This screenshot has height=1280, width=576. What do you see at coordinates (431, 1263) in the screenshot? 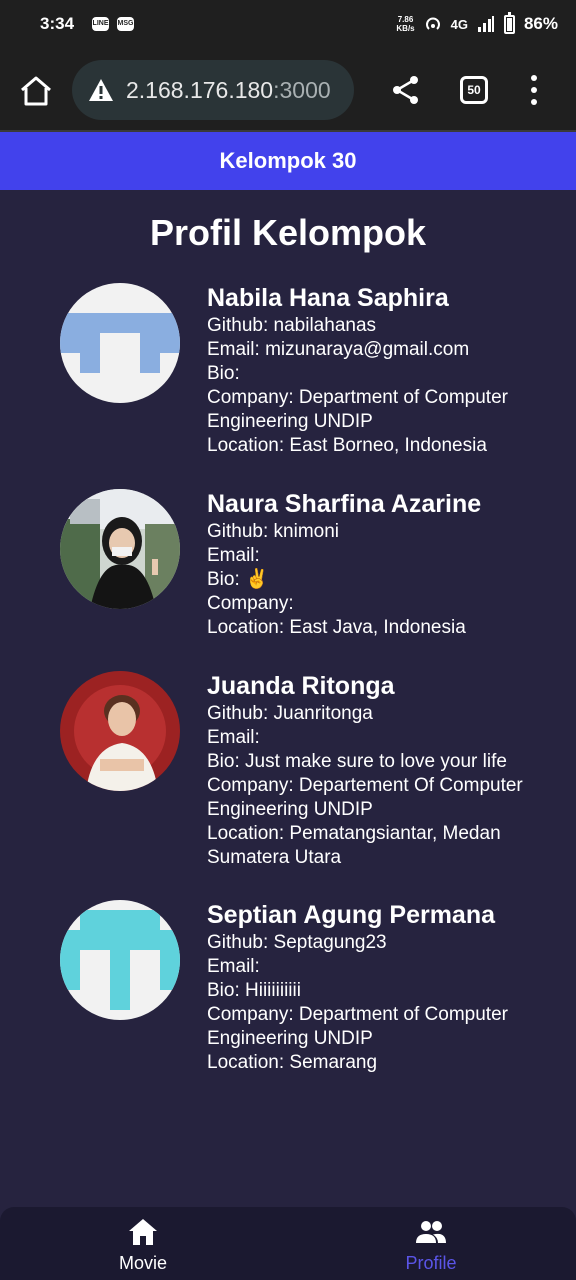
I see `nav-label-profile: Profile` at bounding box center [431, 1263].